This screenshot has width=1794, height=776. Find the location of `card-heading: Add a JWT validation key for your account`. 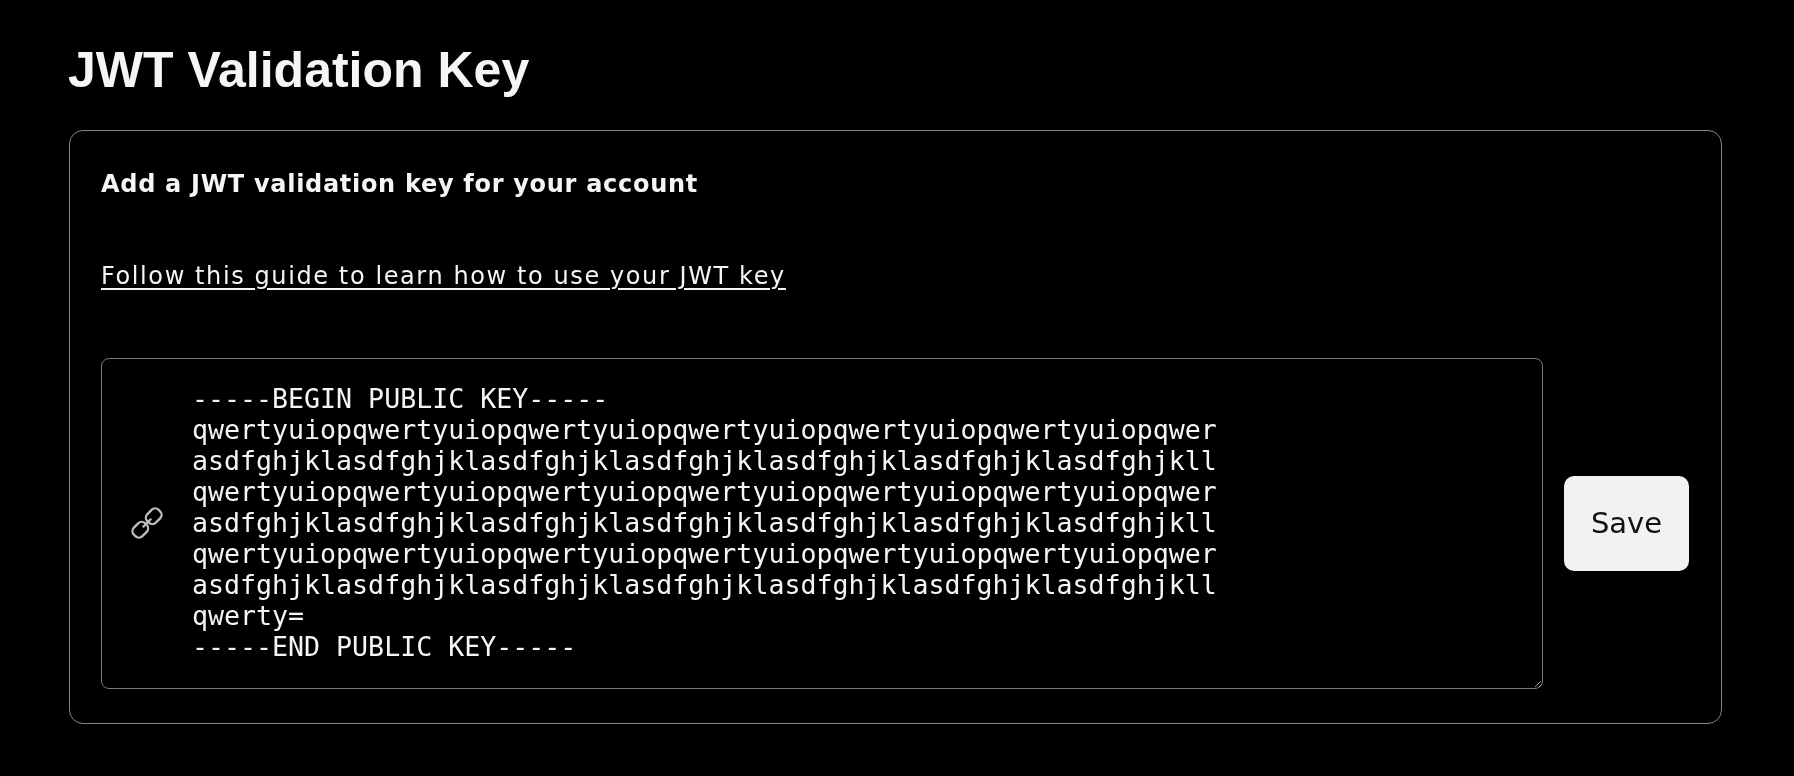

card-heading: Add a JWT validation key for your account is located at coordinates (399, 184).